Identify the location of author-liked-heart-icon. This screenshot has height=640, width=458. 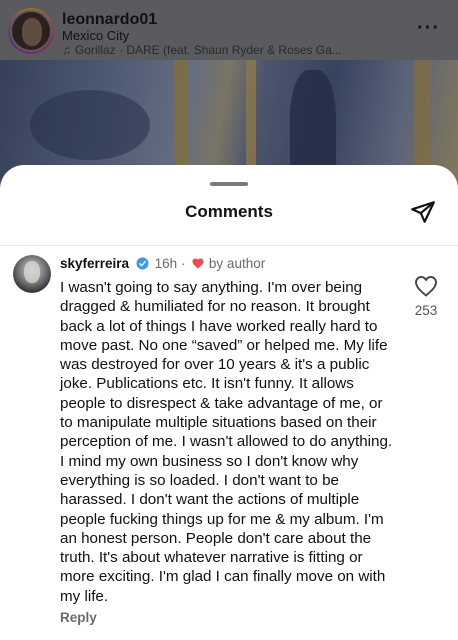
(198, 263).